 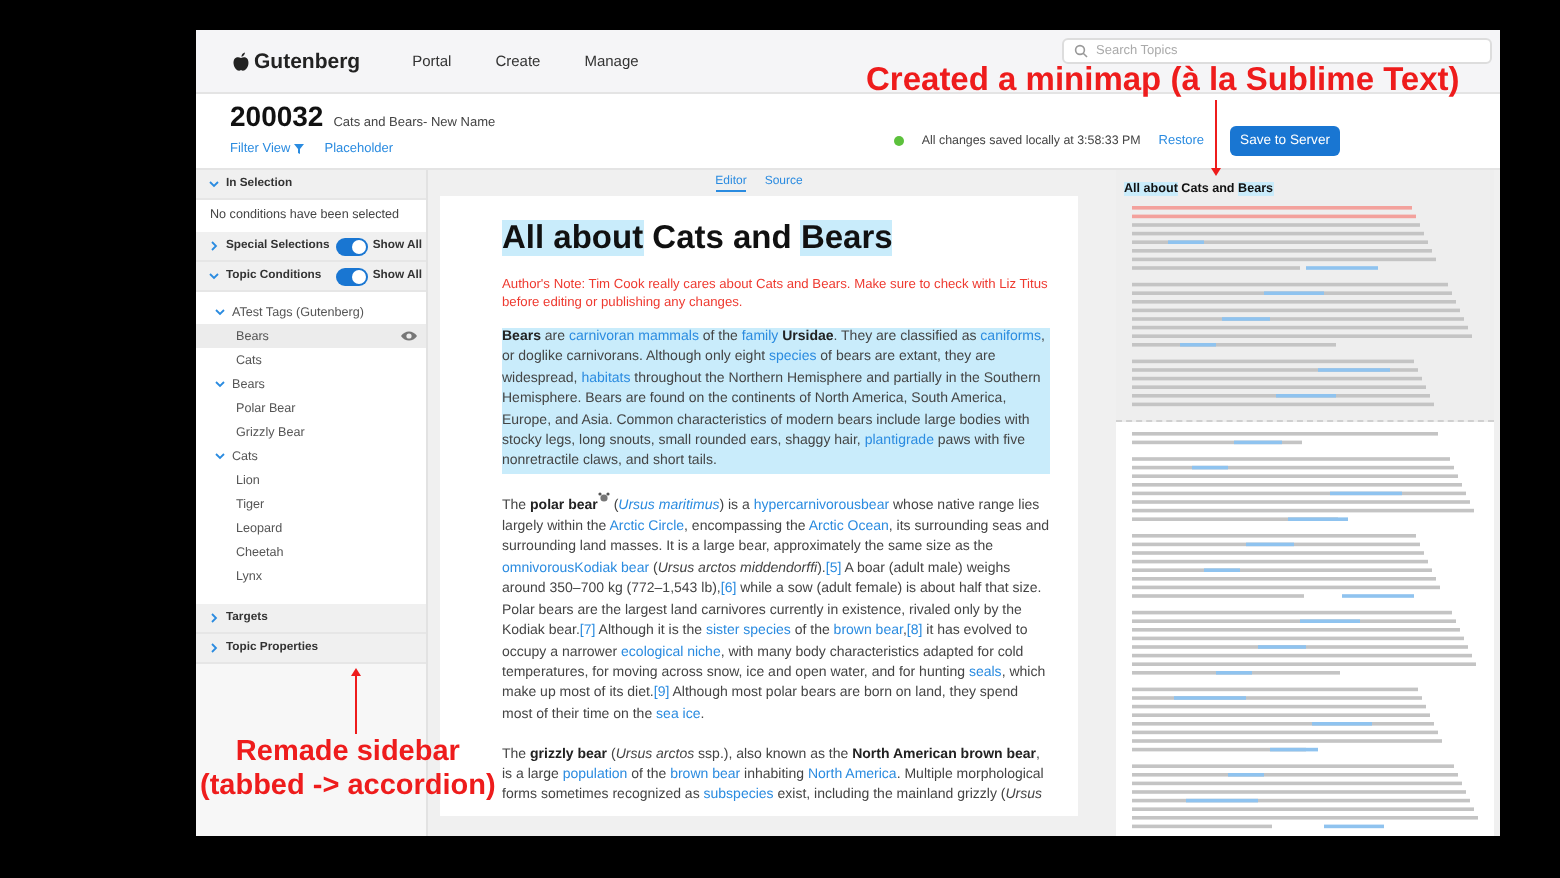 I want to click on app-logo-text: Gutenberg, so click(x=307, y=61).